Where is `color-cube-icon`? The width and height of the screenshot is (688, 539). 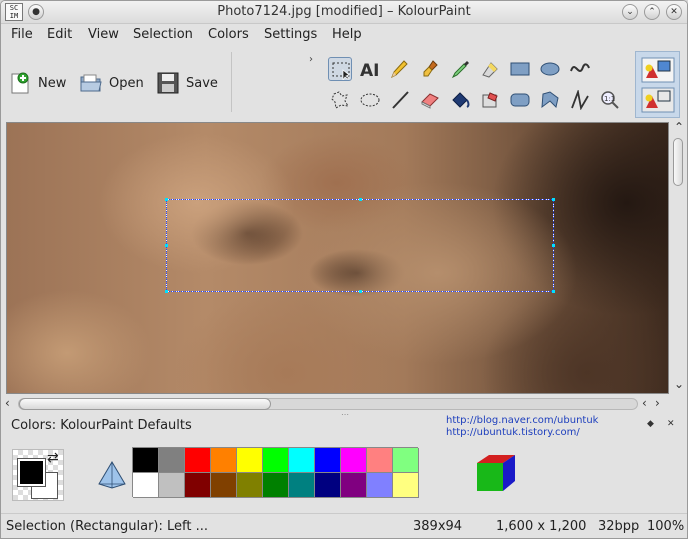
color-cube-icon is located at coordinates (495, 473).